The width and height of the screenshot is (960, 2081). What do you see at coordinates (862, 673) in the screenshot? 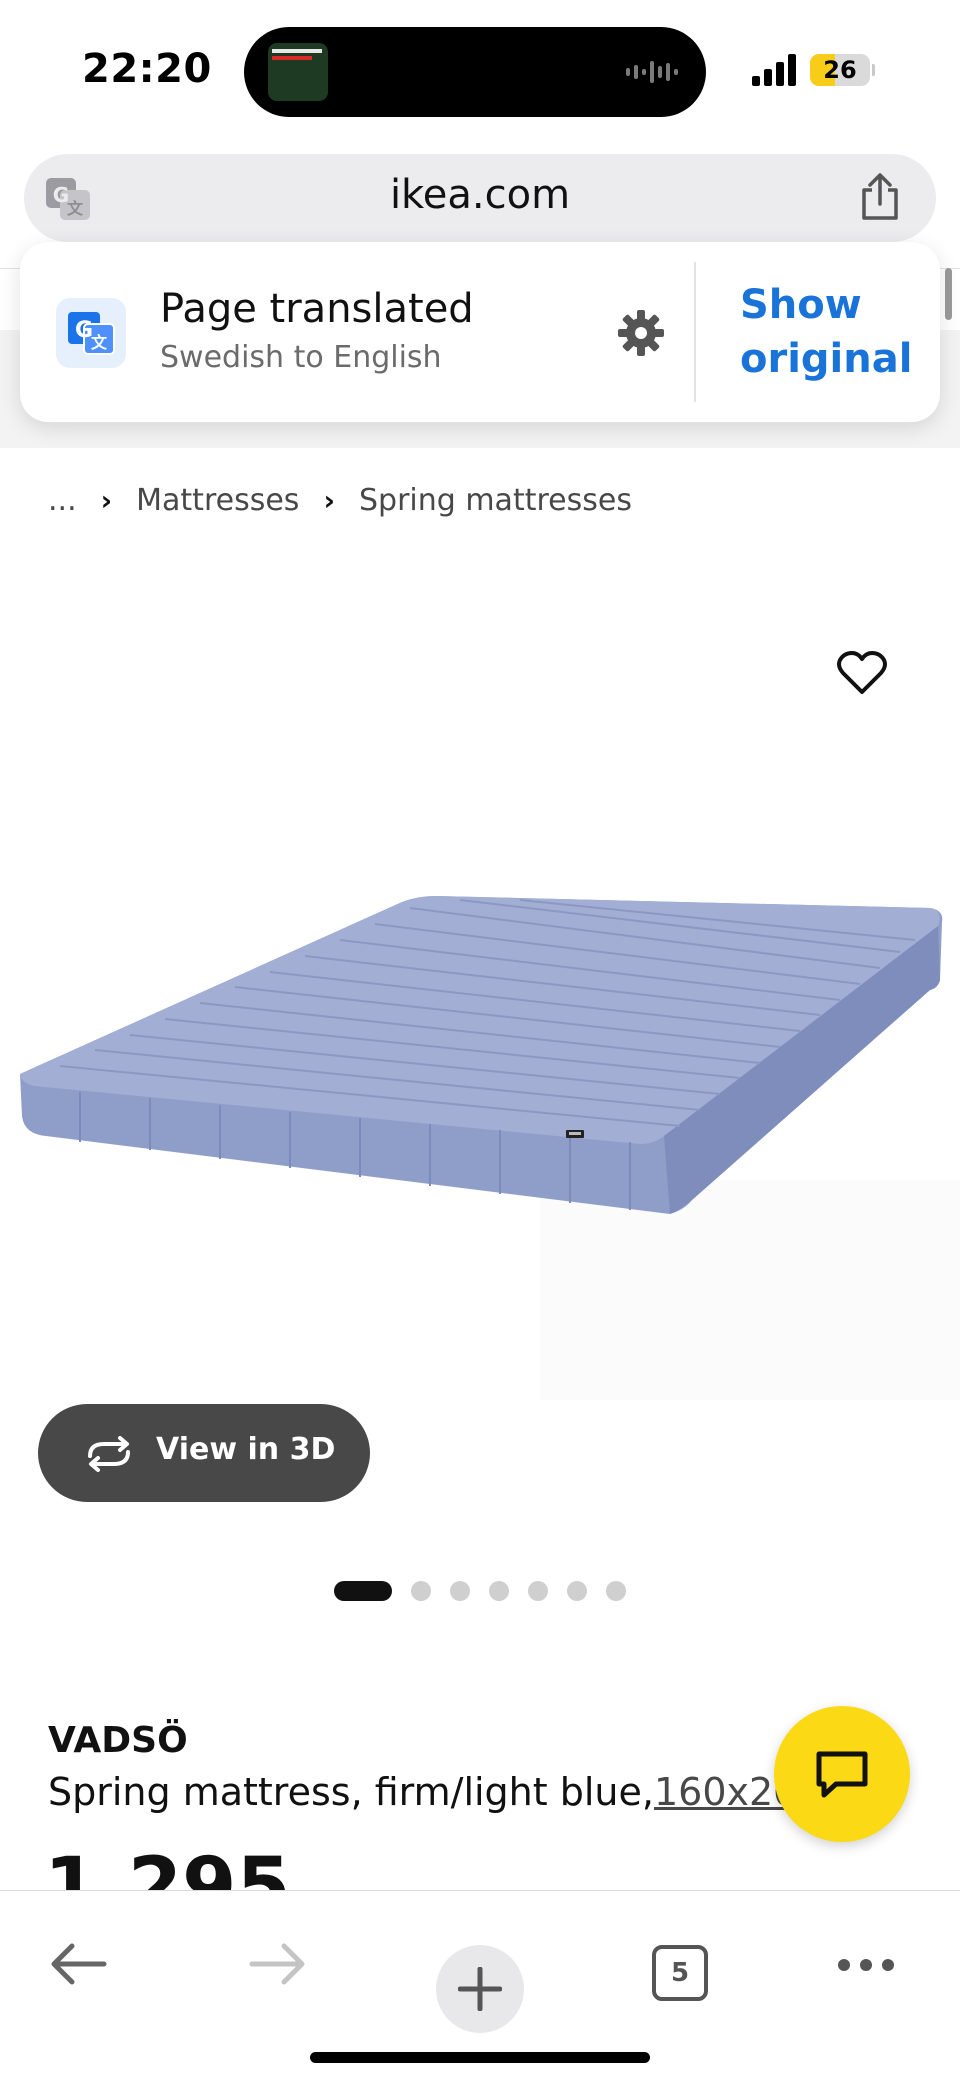
I see `heart-icon` at bounding box center [862, 673].